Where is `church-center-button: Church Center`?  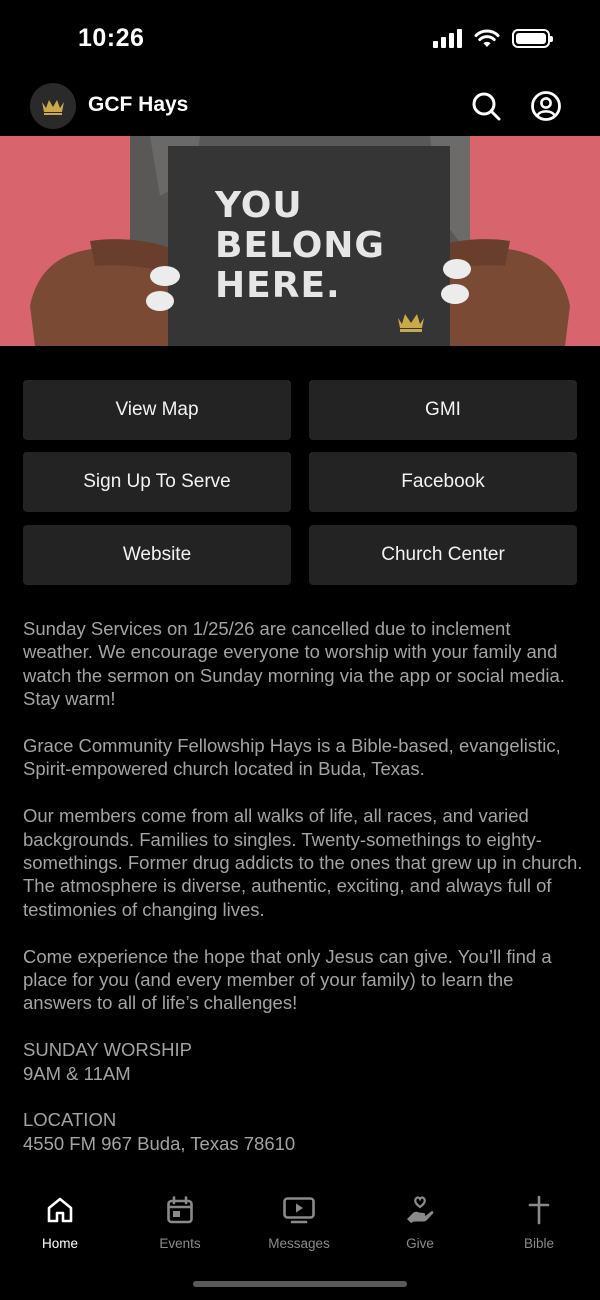 church-center-button: Church Center is located at coordinates (443, 555).